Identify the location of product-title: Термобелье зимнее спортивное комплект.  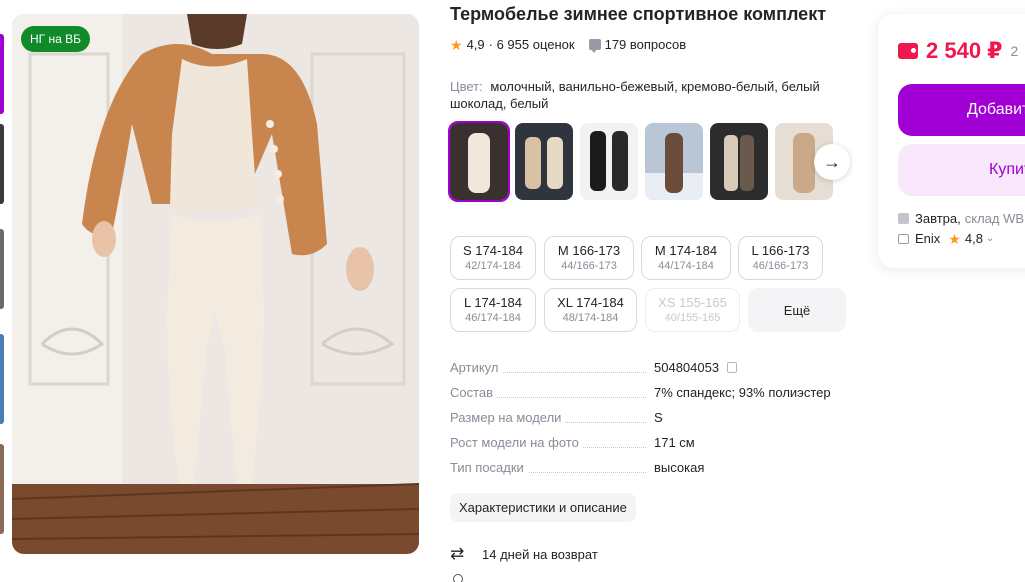
(638, 14).